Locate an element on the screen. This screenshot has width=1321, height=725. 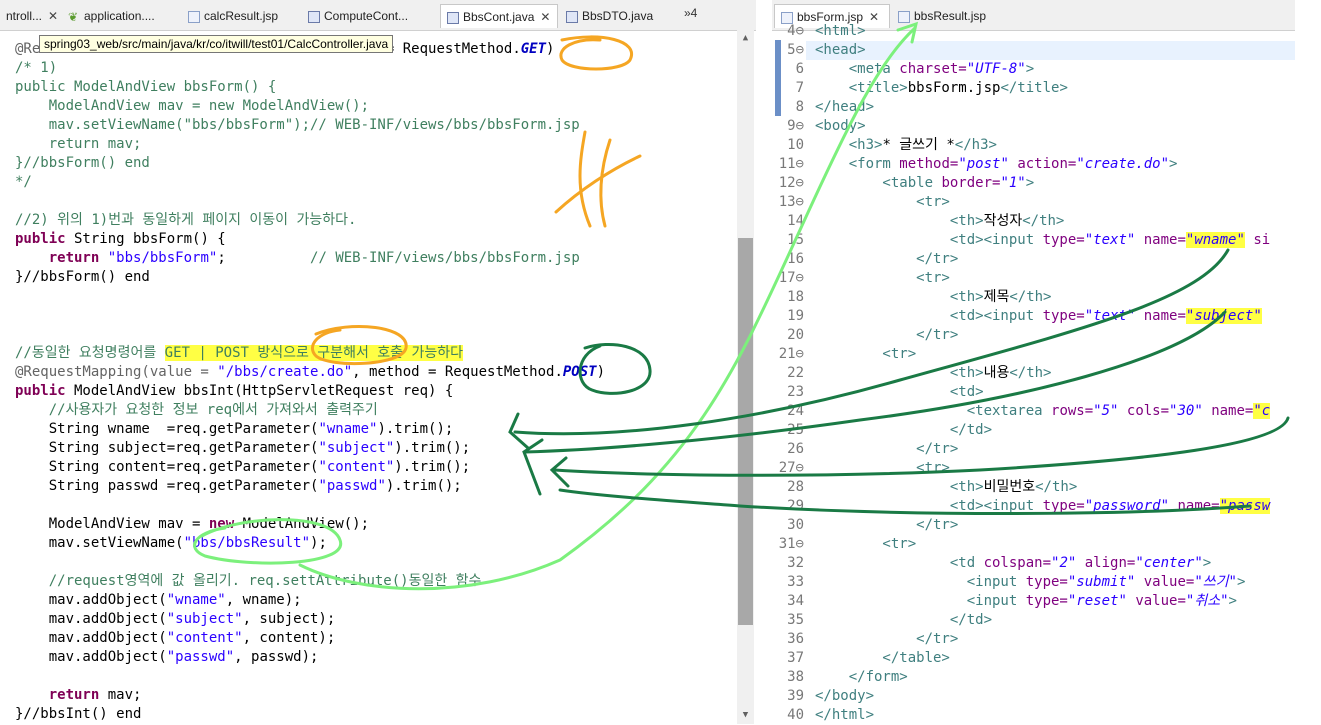
tab-label: BbsCont.java is located at coordinates (499, 17).